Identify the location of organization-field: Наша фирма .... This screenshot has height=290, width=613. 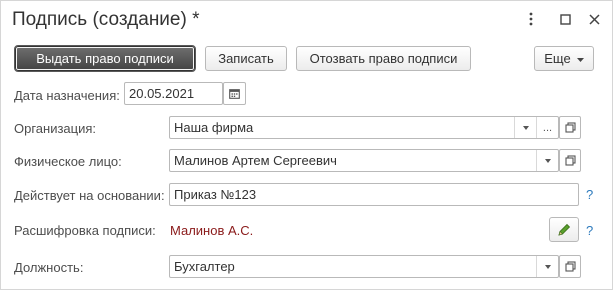
(364, 127).